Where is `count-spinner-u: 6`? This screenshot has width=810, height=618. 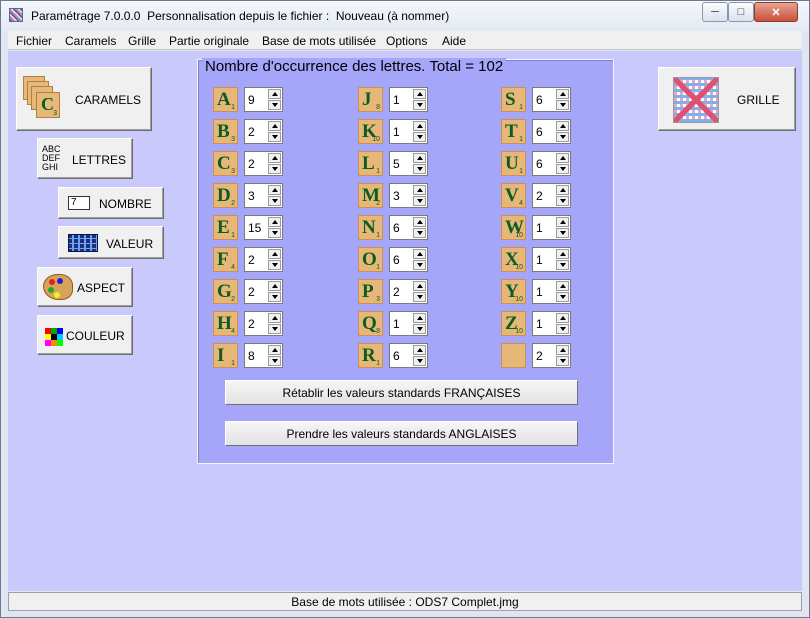
count-spinner-u: 6 is located at coordinates (551, 163).